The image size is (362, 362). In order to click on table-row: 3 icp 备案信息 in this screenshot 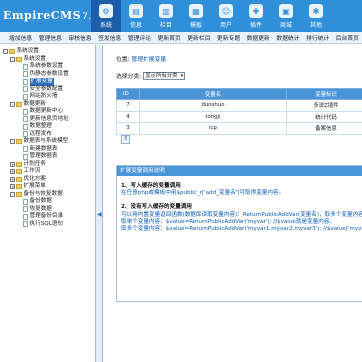, I will do `click(239, 128)`.